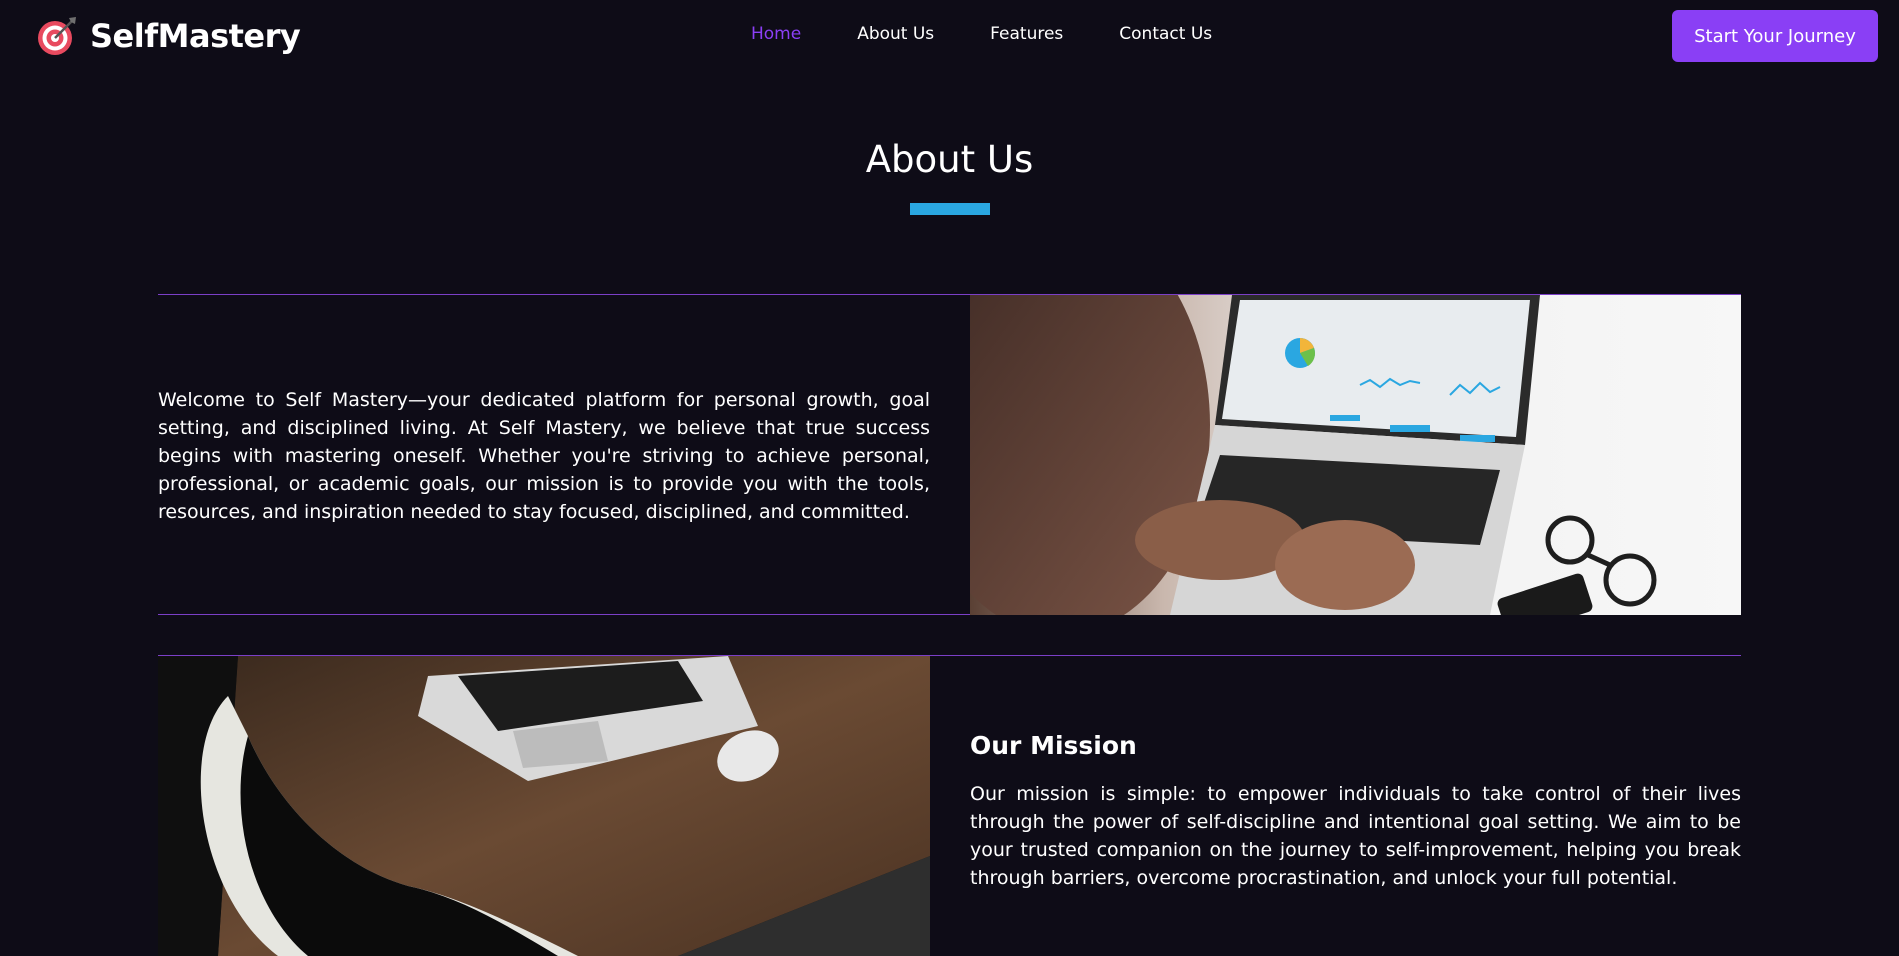 This screenshot has height=956, width=1899. Describe the element at coordinates (195, 36) in the screenshot. I see `brand-name: SelfMastery` at that location.